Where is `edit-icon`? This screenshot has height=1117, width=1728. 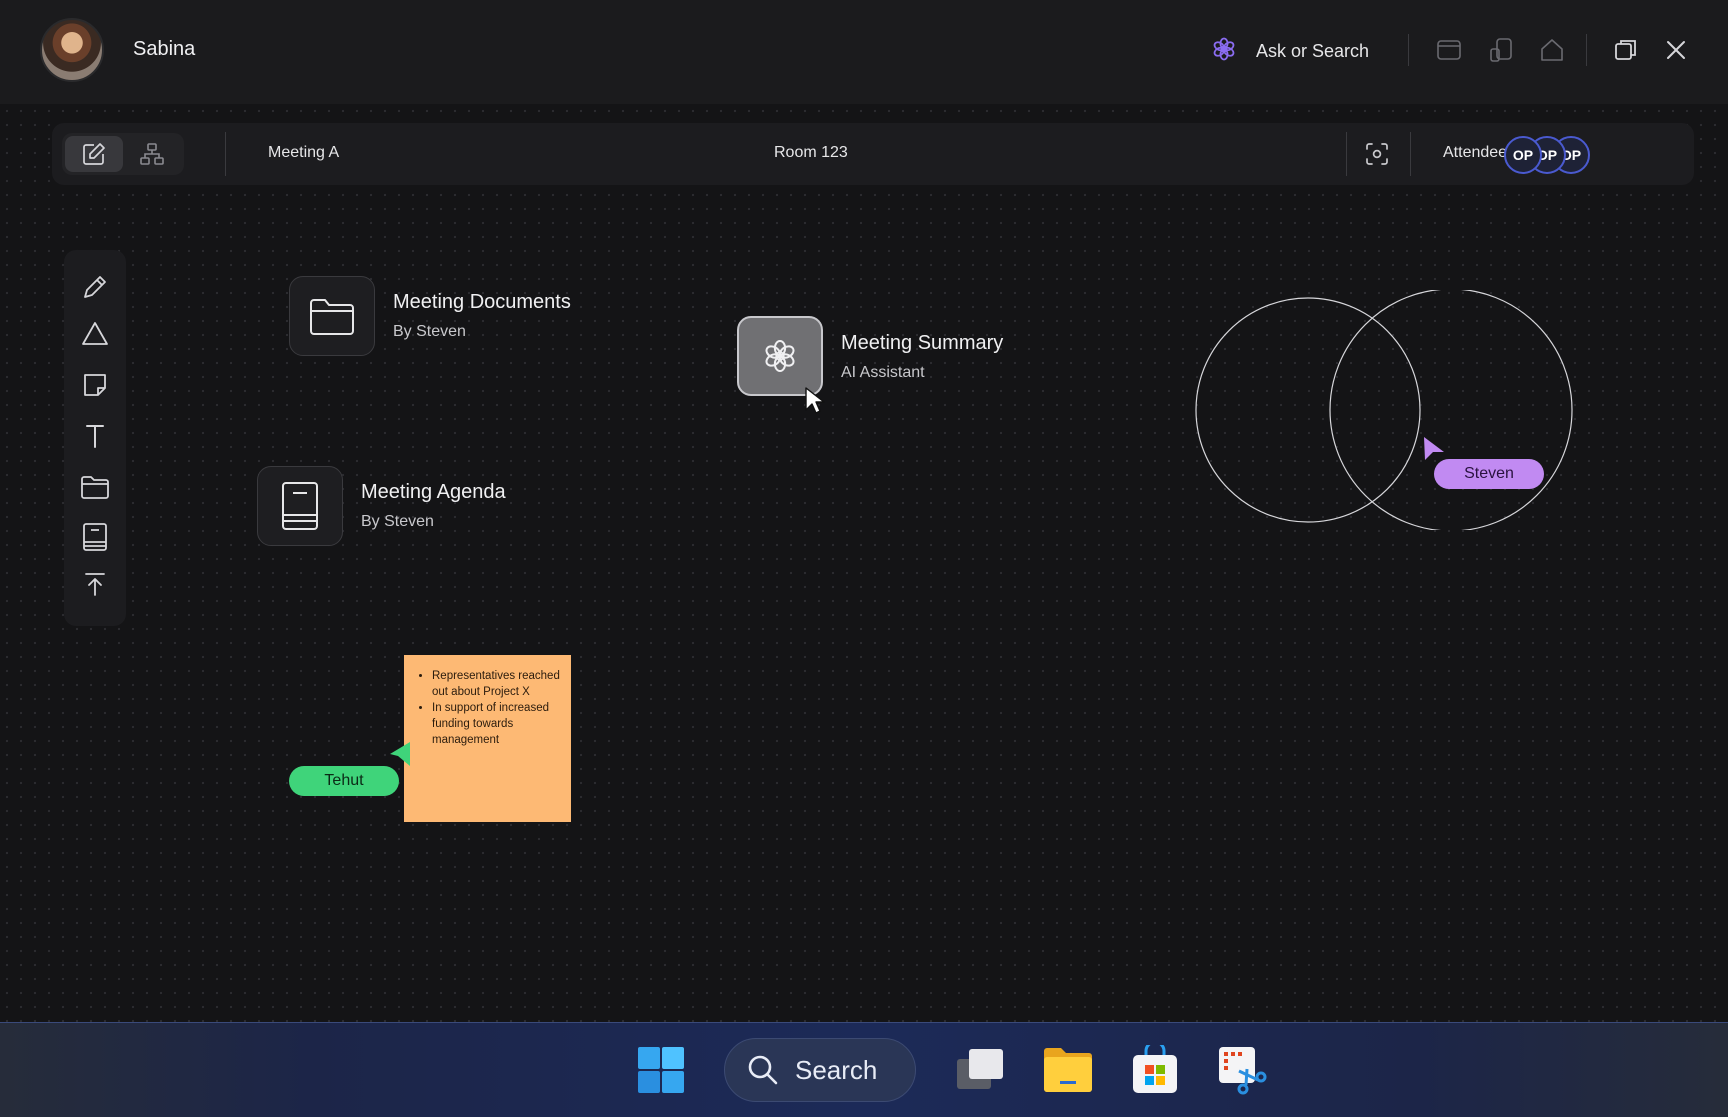 edit-icon is located at coordinates (94, 154).